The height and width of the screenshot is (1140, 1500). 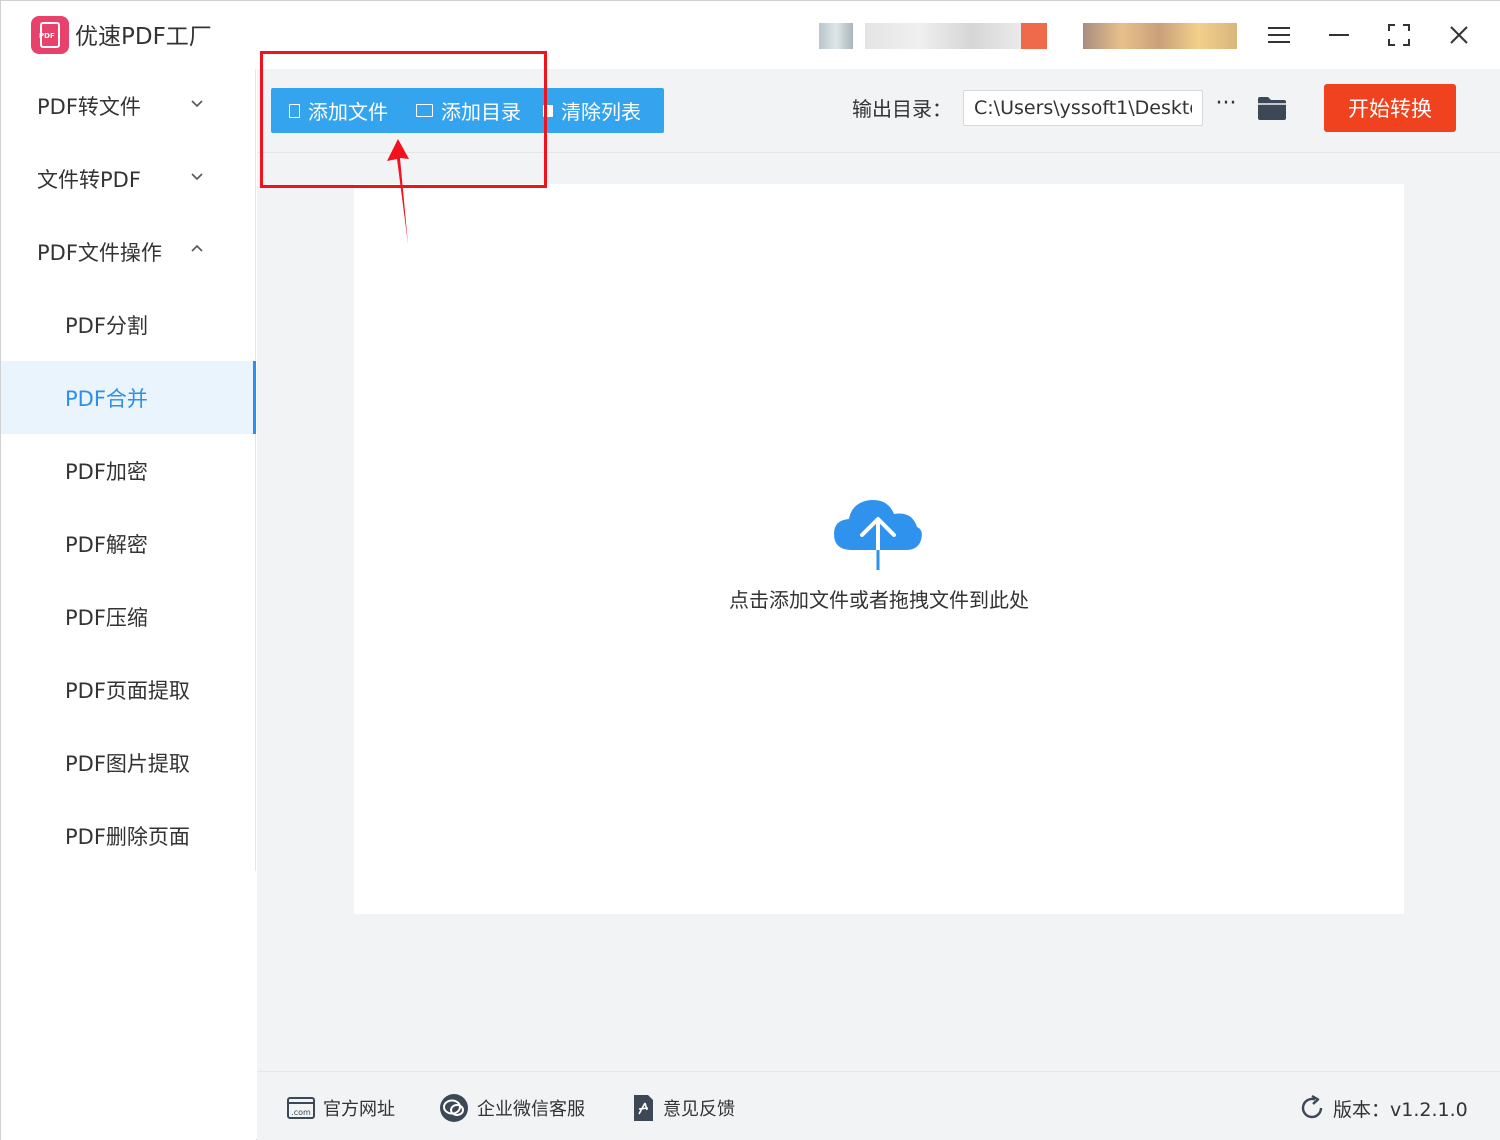 I want to click on logo-text: PDF, so click(x=47, y=36).